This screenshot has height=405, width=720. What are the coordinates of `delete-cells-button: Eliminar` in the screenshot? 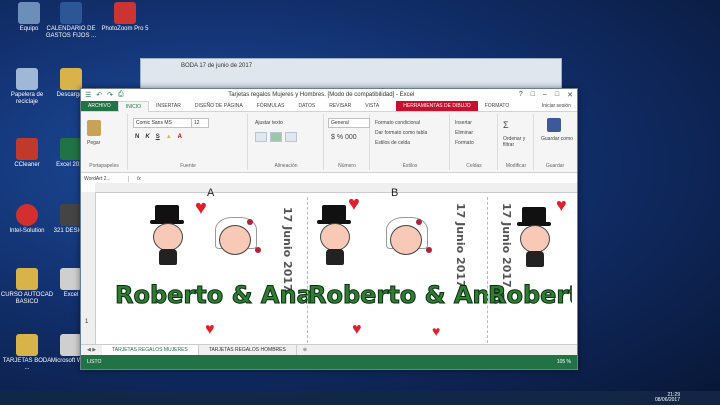 It's located at (464, 133).